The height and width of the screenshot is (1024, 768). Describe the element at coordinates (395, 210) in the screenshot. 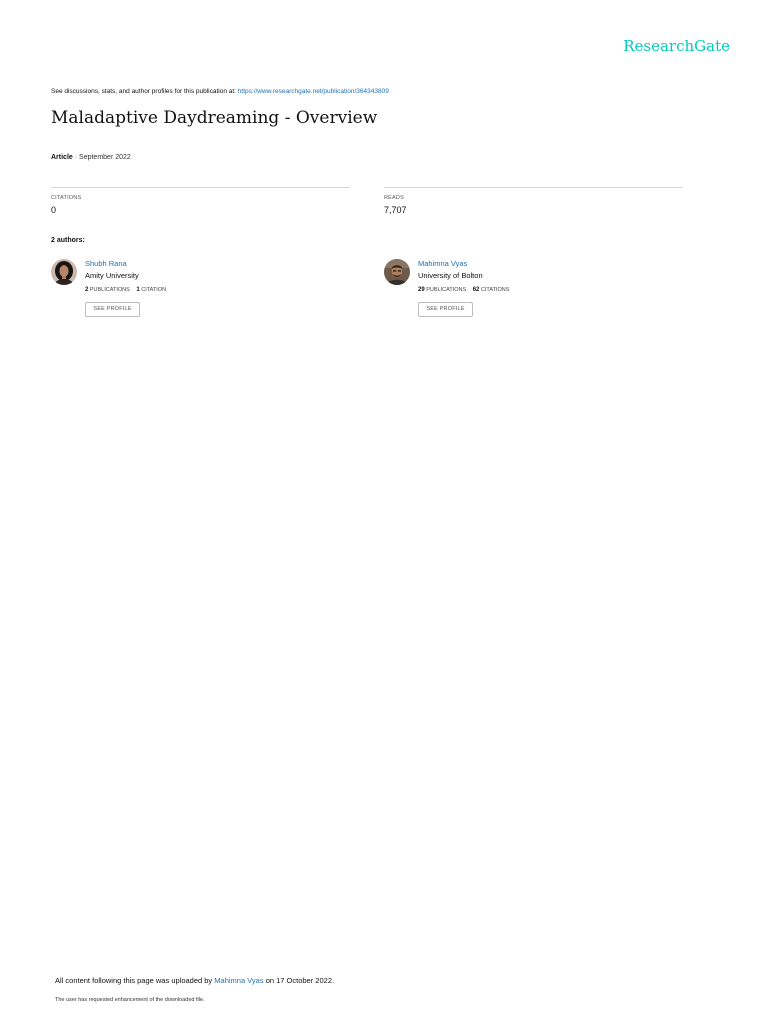

I see `reads-value: 7,707` at that location.